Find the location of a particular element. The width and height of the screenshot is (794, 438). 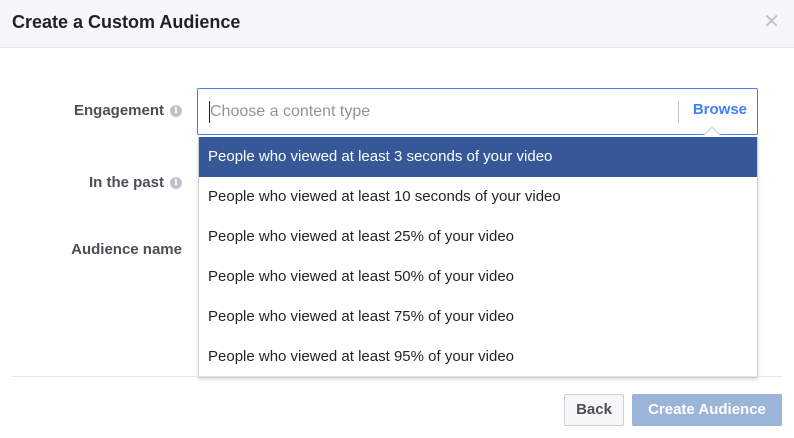

content-type-combobox: Browse is located at coordinates (477, 116).